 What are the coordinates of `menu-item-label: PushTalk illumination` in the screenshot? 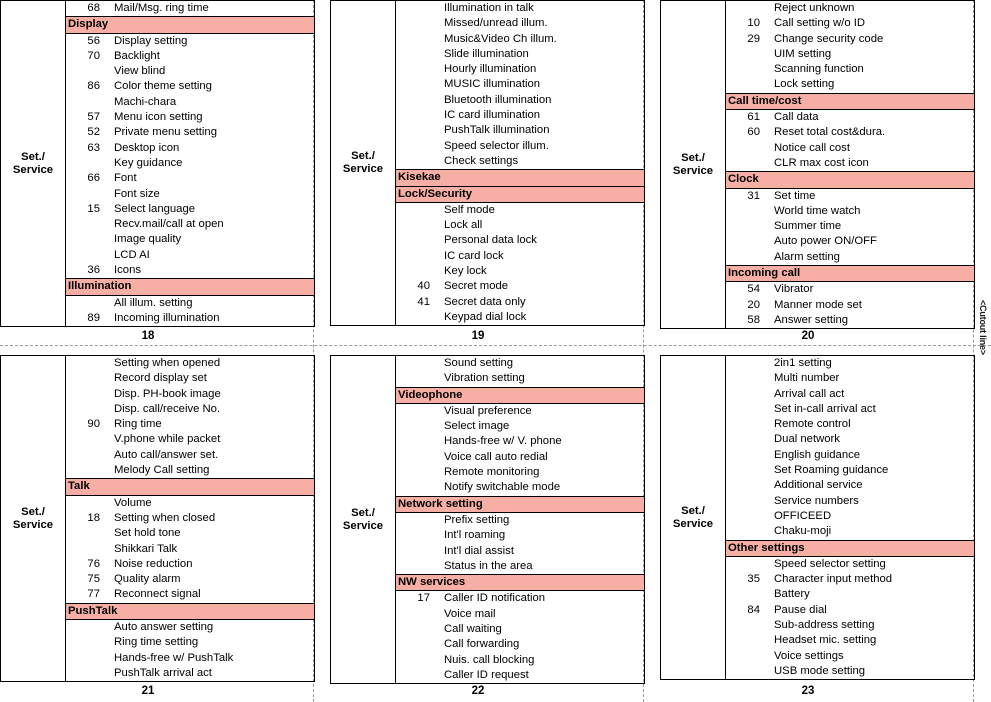 It's located at (497, 130).